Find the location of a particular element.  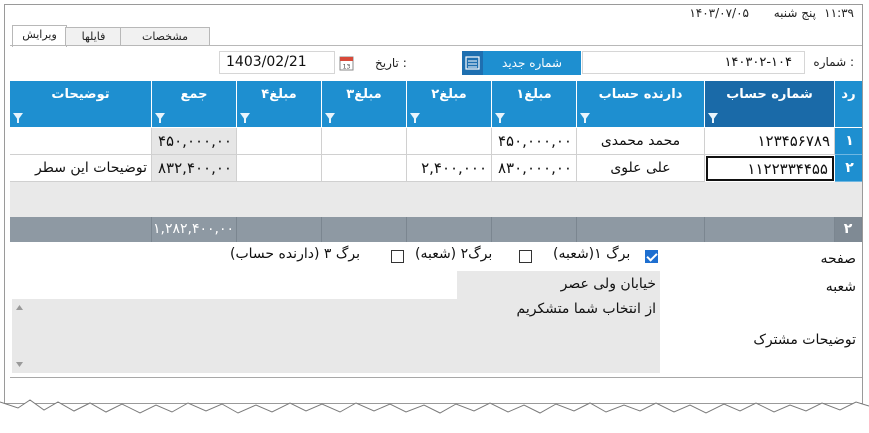

checkbox-sheet2 is located at coordinates (525, 256).